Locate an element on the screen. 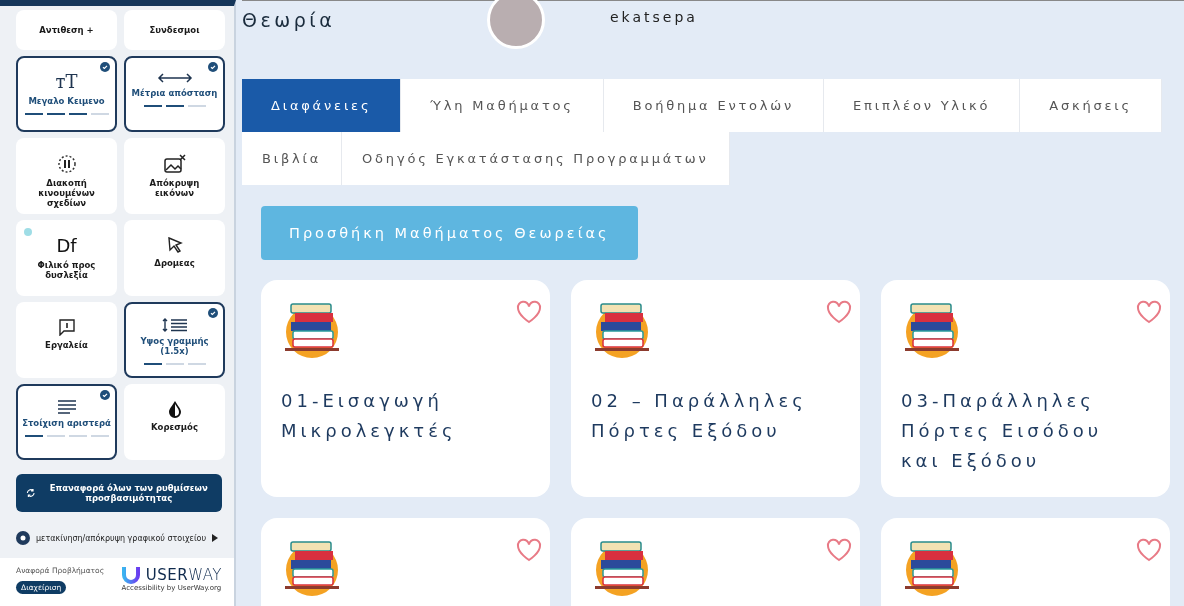  reset-button: Επαναφορά όλων των ρυθμίσεων προσβασιμότητας is located at coordinates (119, 493).